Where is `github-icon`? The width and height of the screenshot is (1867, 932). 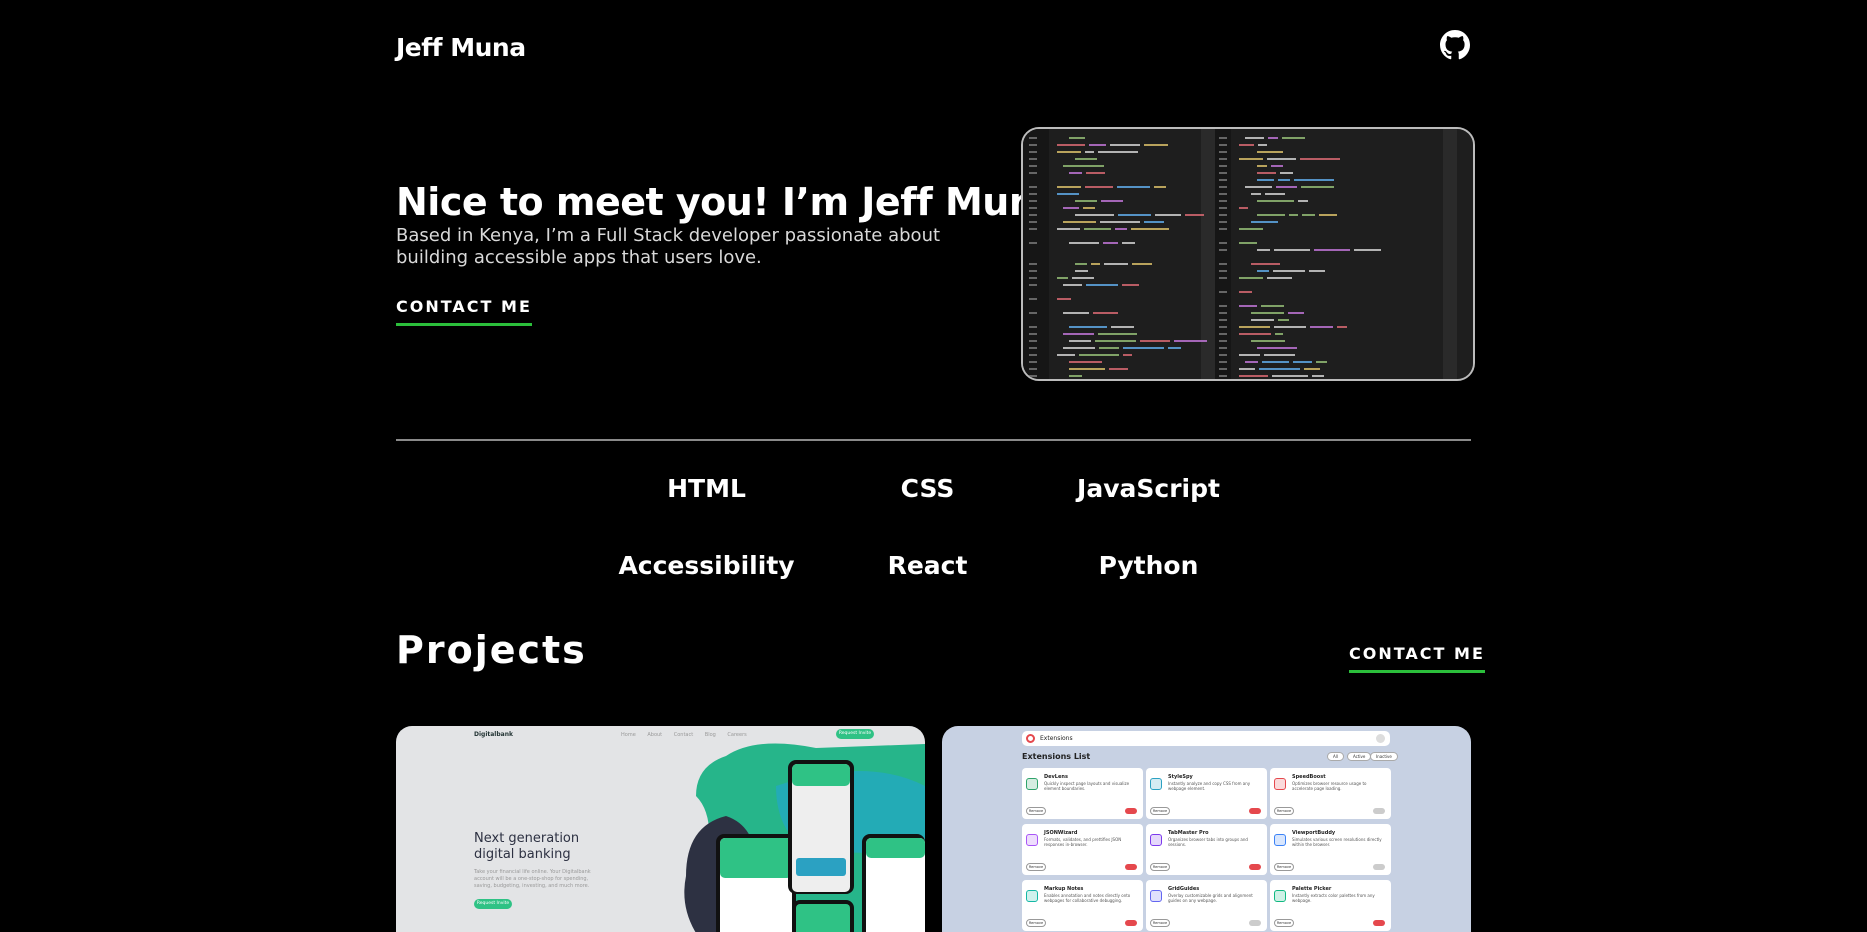
github-icon is located at coordinates (1455, 45).